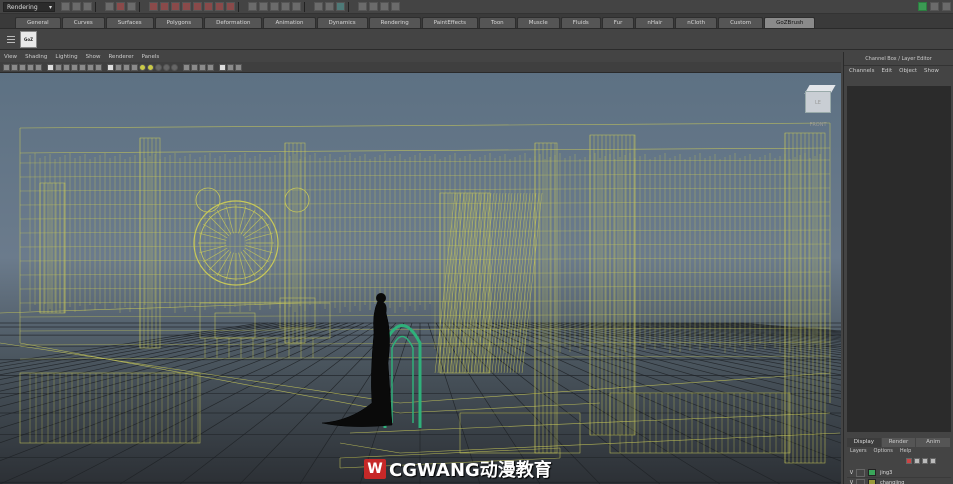  I want to click on tool-settings-toggle-icon, so click(946, 6).